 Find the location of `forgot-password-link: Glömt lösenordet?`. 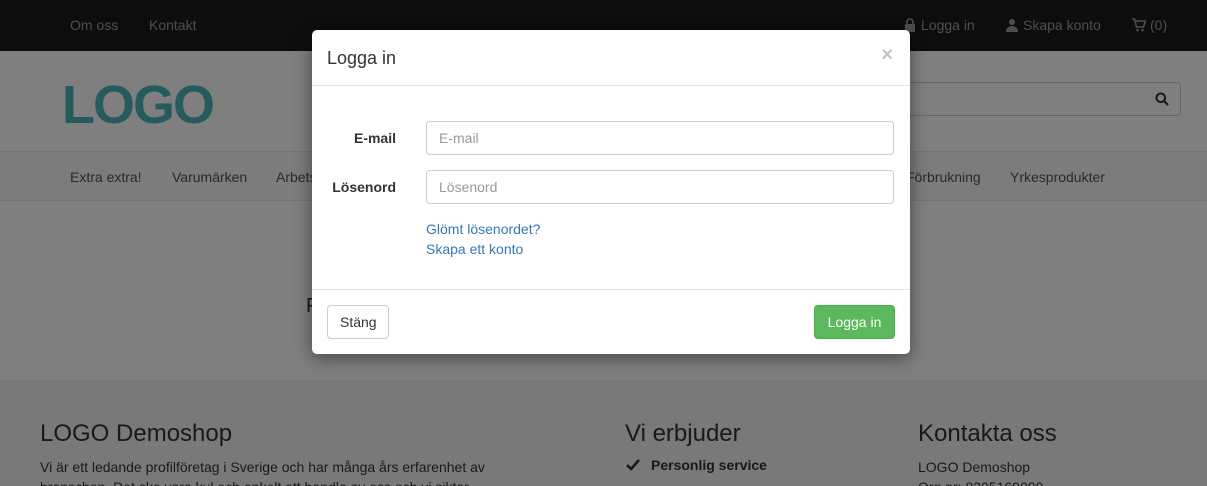

forgot-password-link: Glömt lösenordet? is located at coordinates (483, 229).